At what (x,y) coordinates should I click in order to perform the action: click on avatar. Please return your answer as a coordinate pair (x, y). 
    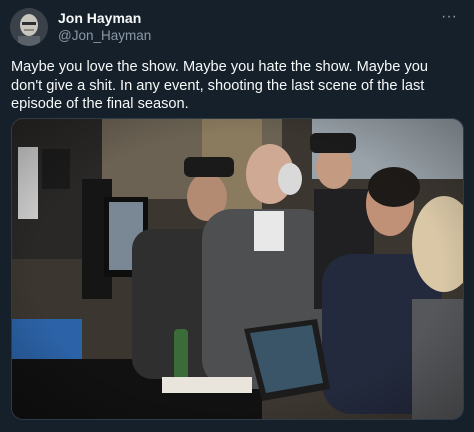
    Looking at the image, I should click on (29, 27).